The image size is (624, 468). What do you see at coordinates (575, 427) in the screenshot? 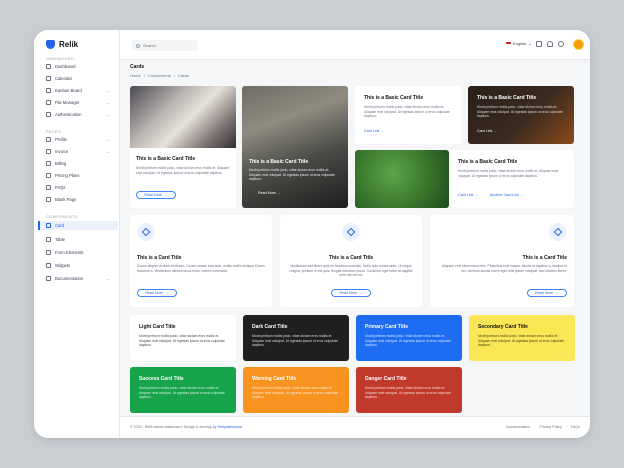
I see `footer-link-faqs: FAQs` at bounding box center [575, 427].